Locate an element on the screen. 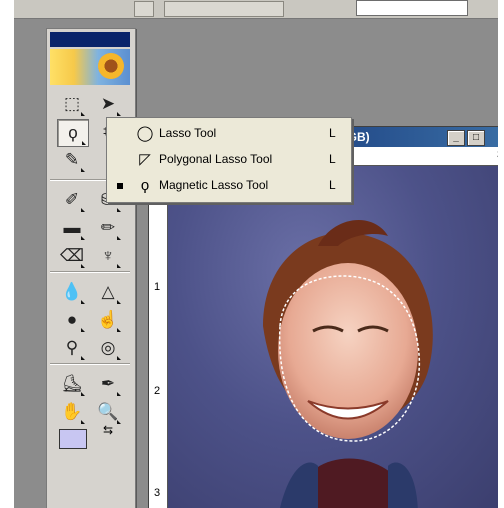 The width and height of the screenshot is (504, 508). move-tool: ➤ is located at coordinates (108, 104).